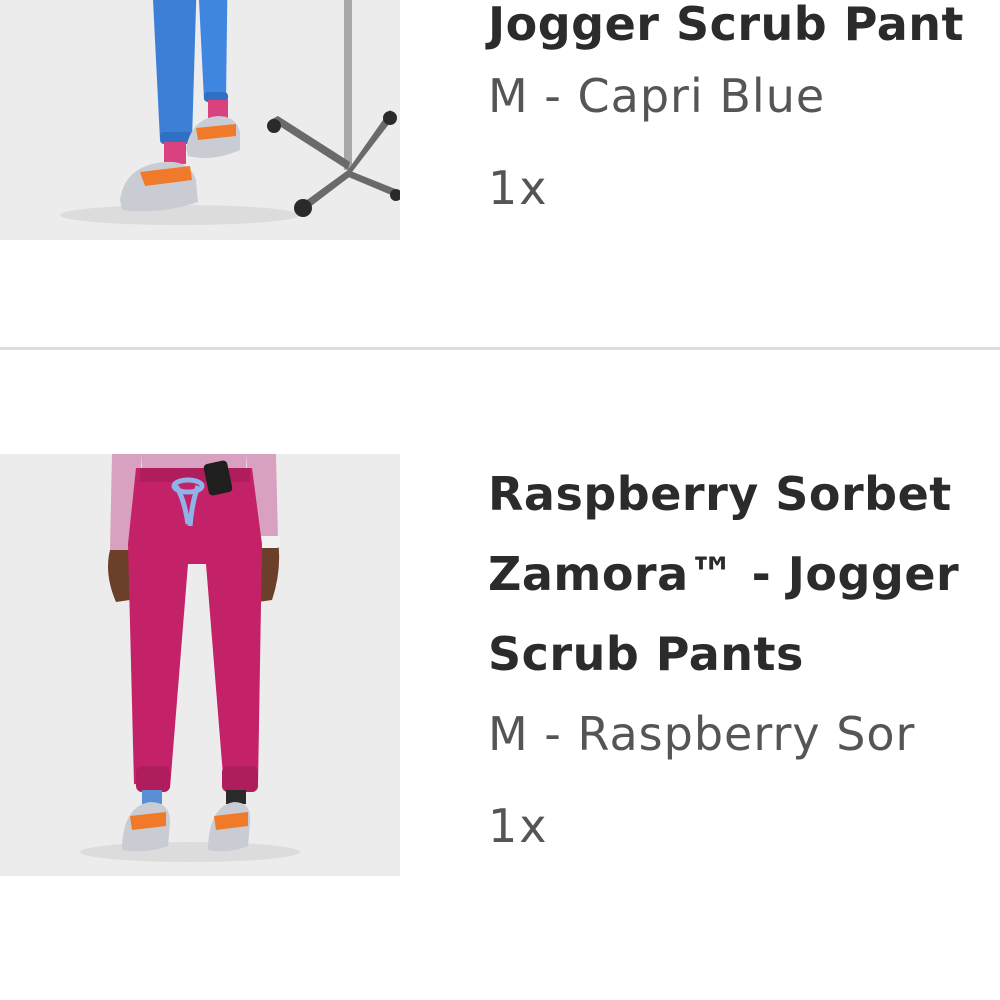  What do you see at coordinates (744, 32) in the screenshot?
I see `product-name: Jogger Scrub Pant` at bounding box center [744, 32].